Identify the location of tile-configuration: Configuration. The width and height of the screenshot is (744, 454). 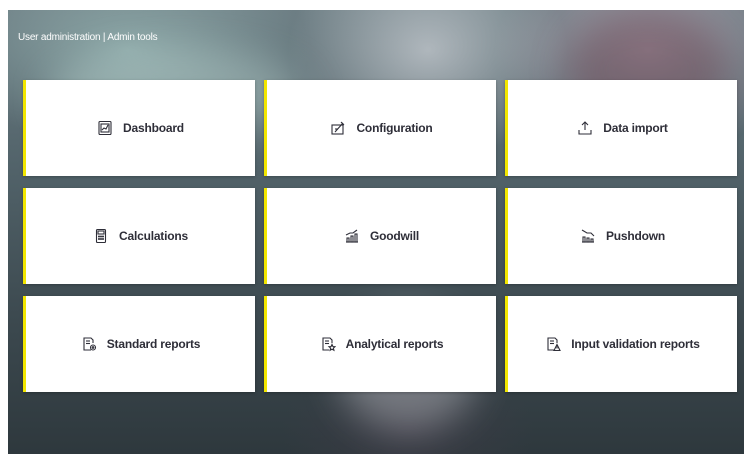
(380, 128).